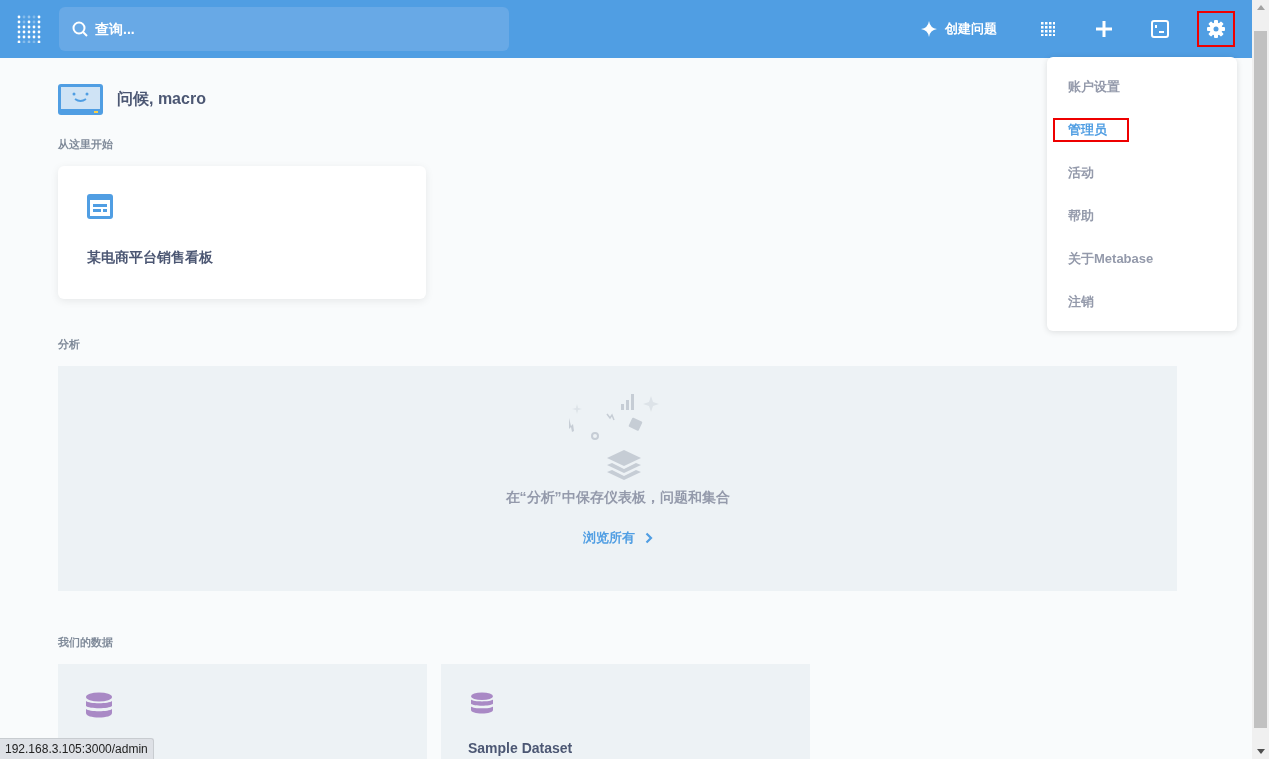  I want to click on settings-icon, so click(1216, 29).